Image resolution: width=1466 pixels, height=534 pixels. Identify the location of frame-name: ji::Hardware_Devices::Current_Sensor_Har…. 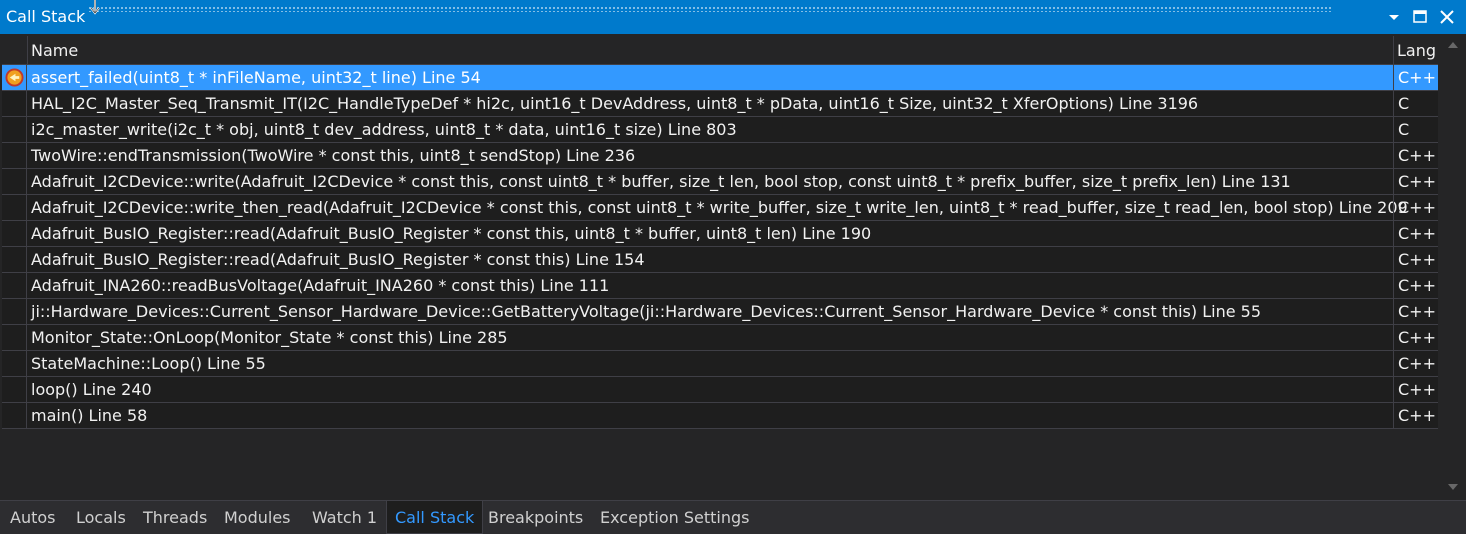
(646, 311).